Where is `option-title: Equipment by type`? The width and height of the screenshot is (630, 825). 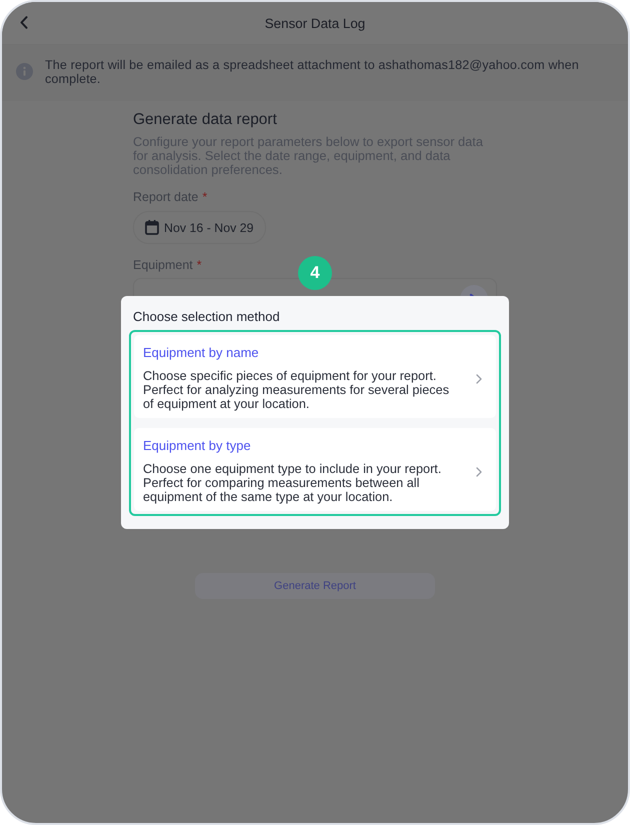 option-title: Equipment by type is located at coordinates (197, 446).